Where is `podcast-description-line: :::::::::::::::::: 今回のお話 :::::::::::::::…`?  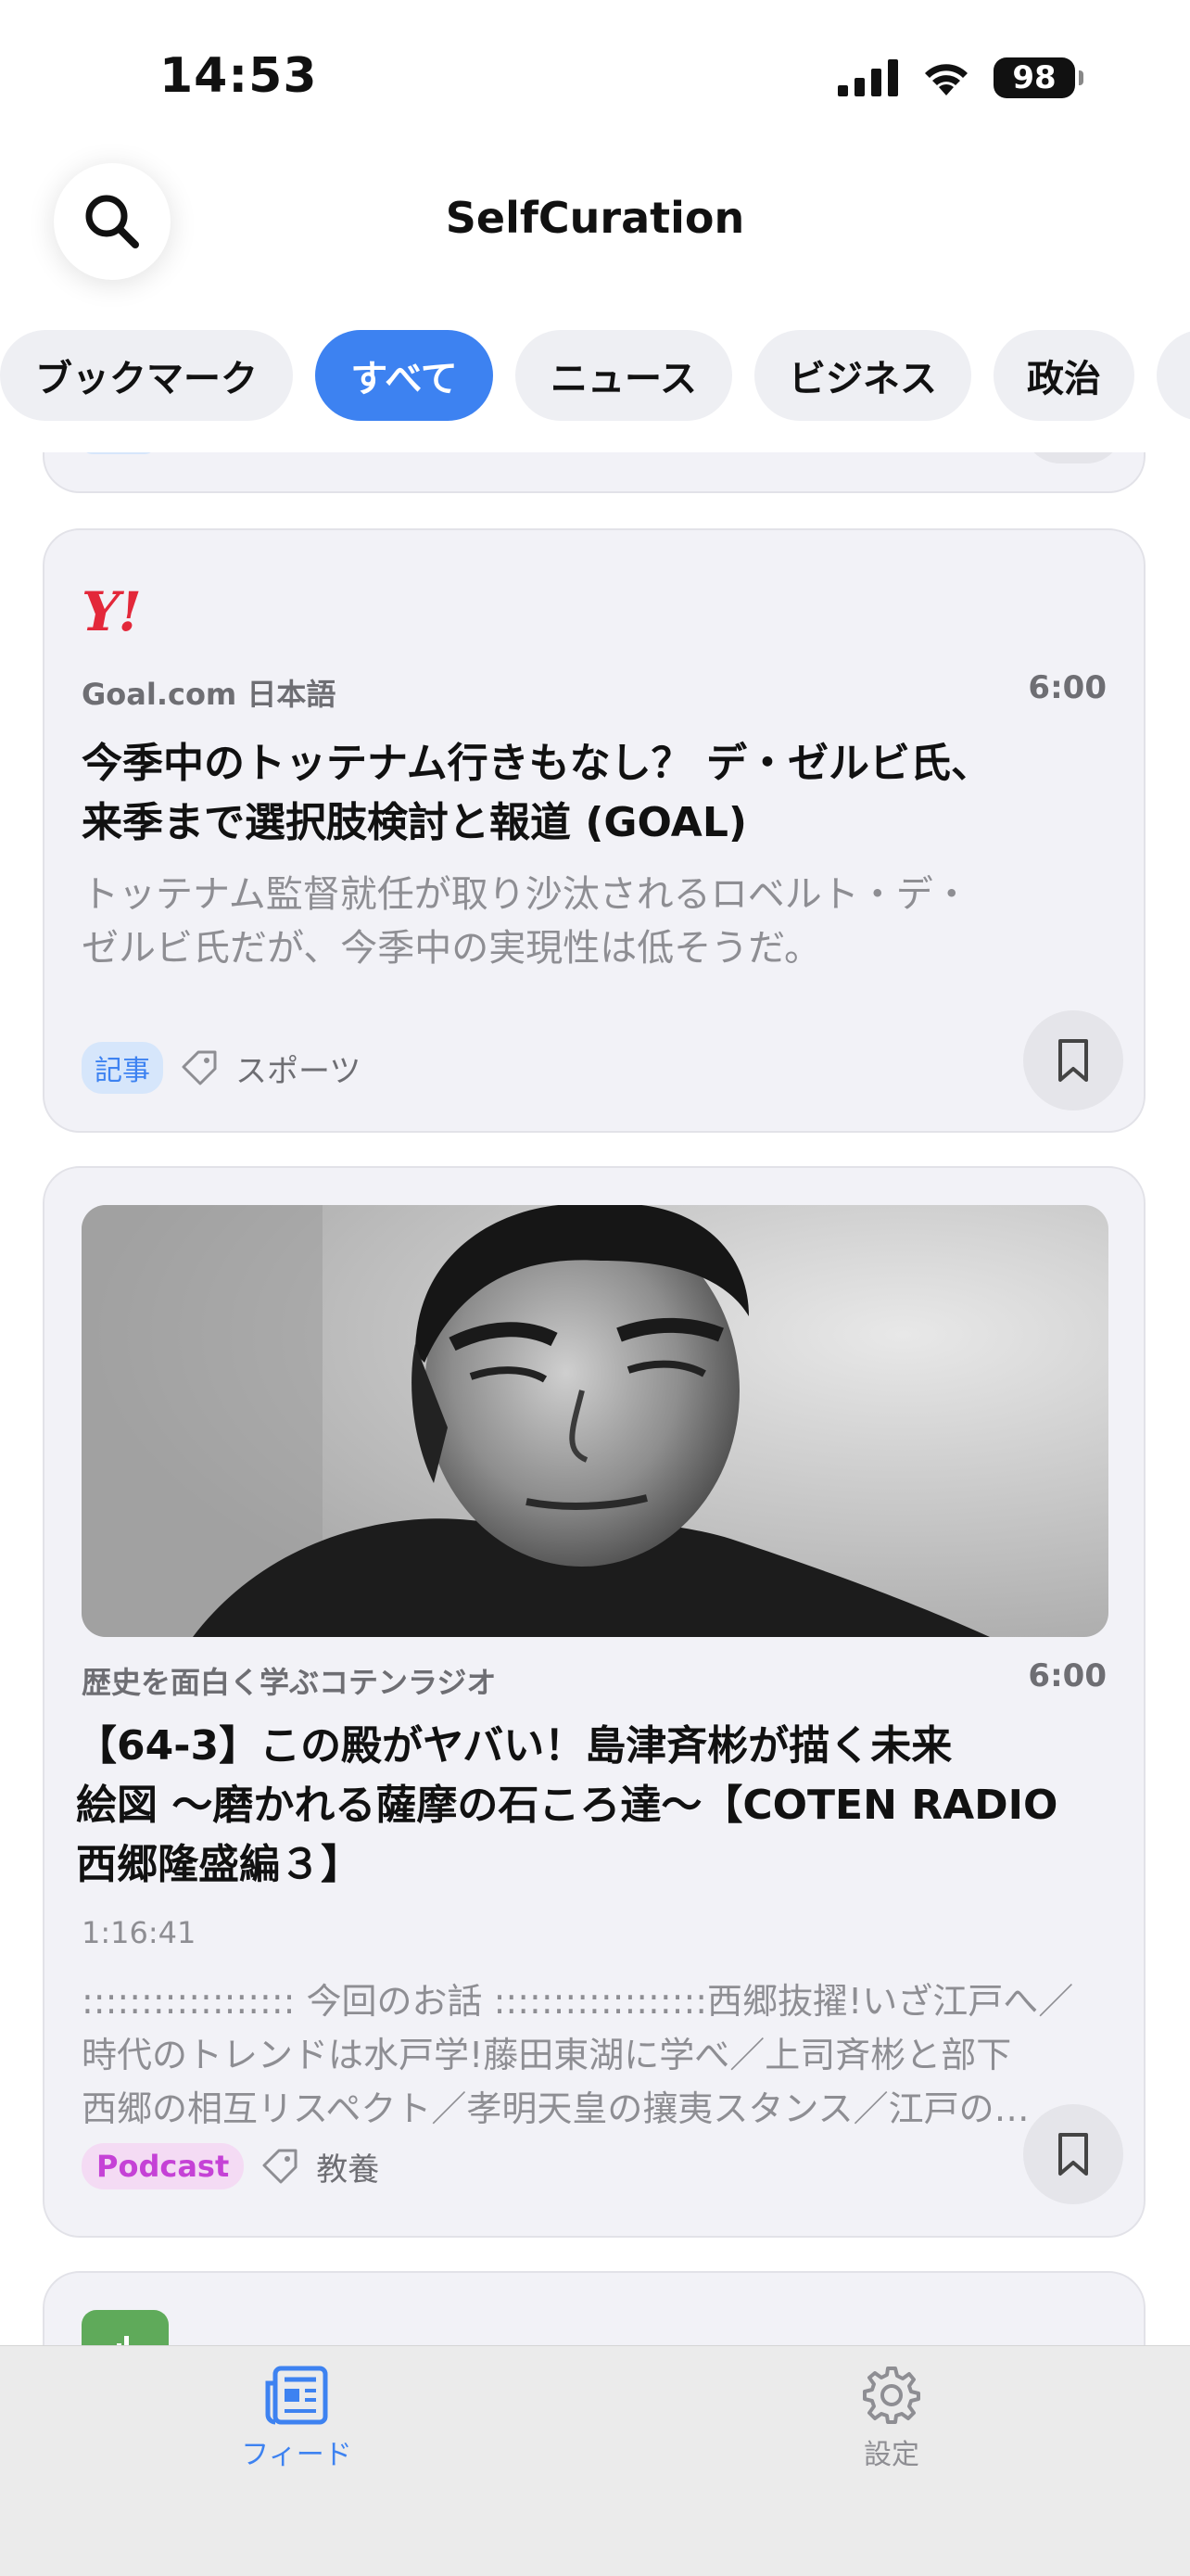 podcast-description-line: :::::::::::::::::: 今回のお話 :::::::::::::::… is located at coordinates (578, 2001).